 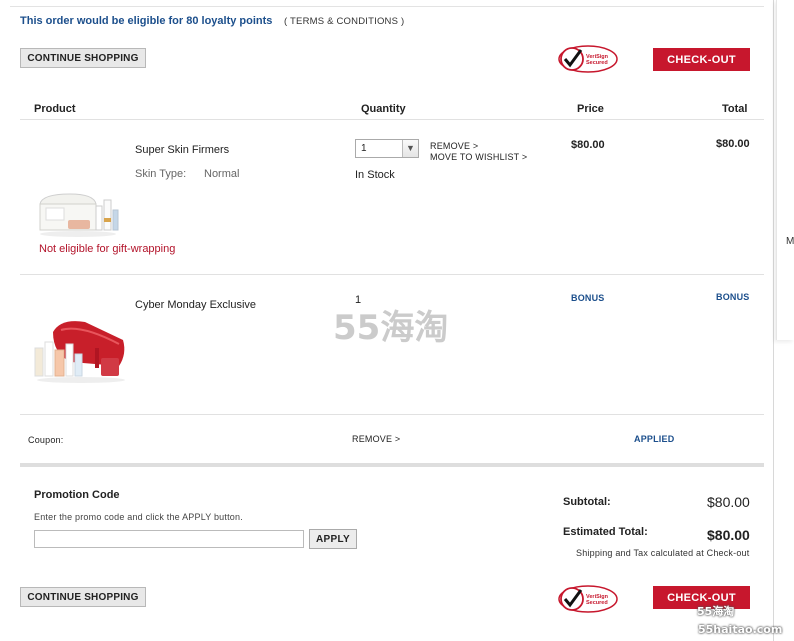 I want to click on continue-shopping-button-bottom: CONTINUE SHOPPING, so click(x=83, y=597).